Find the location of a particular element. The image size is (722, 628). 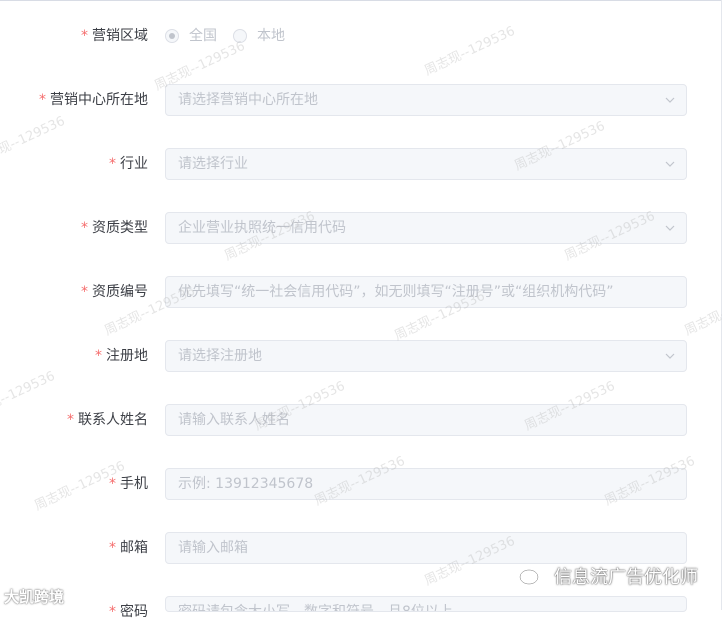

contact-name-label: * 联系人姓名 is located at coordinates (107, 420).